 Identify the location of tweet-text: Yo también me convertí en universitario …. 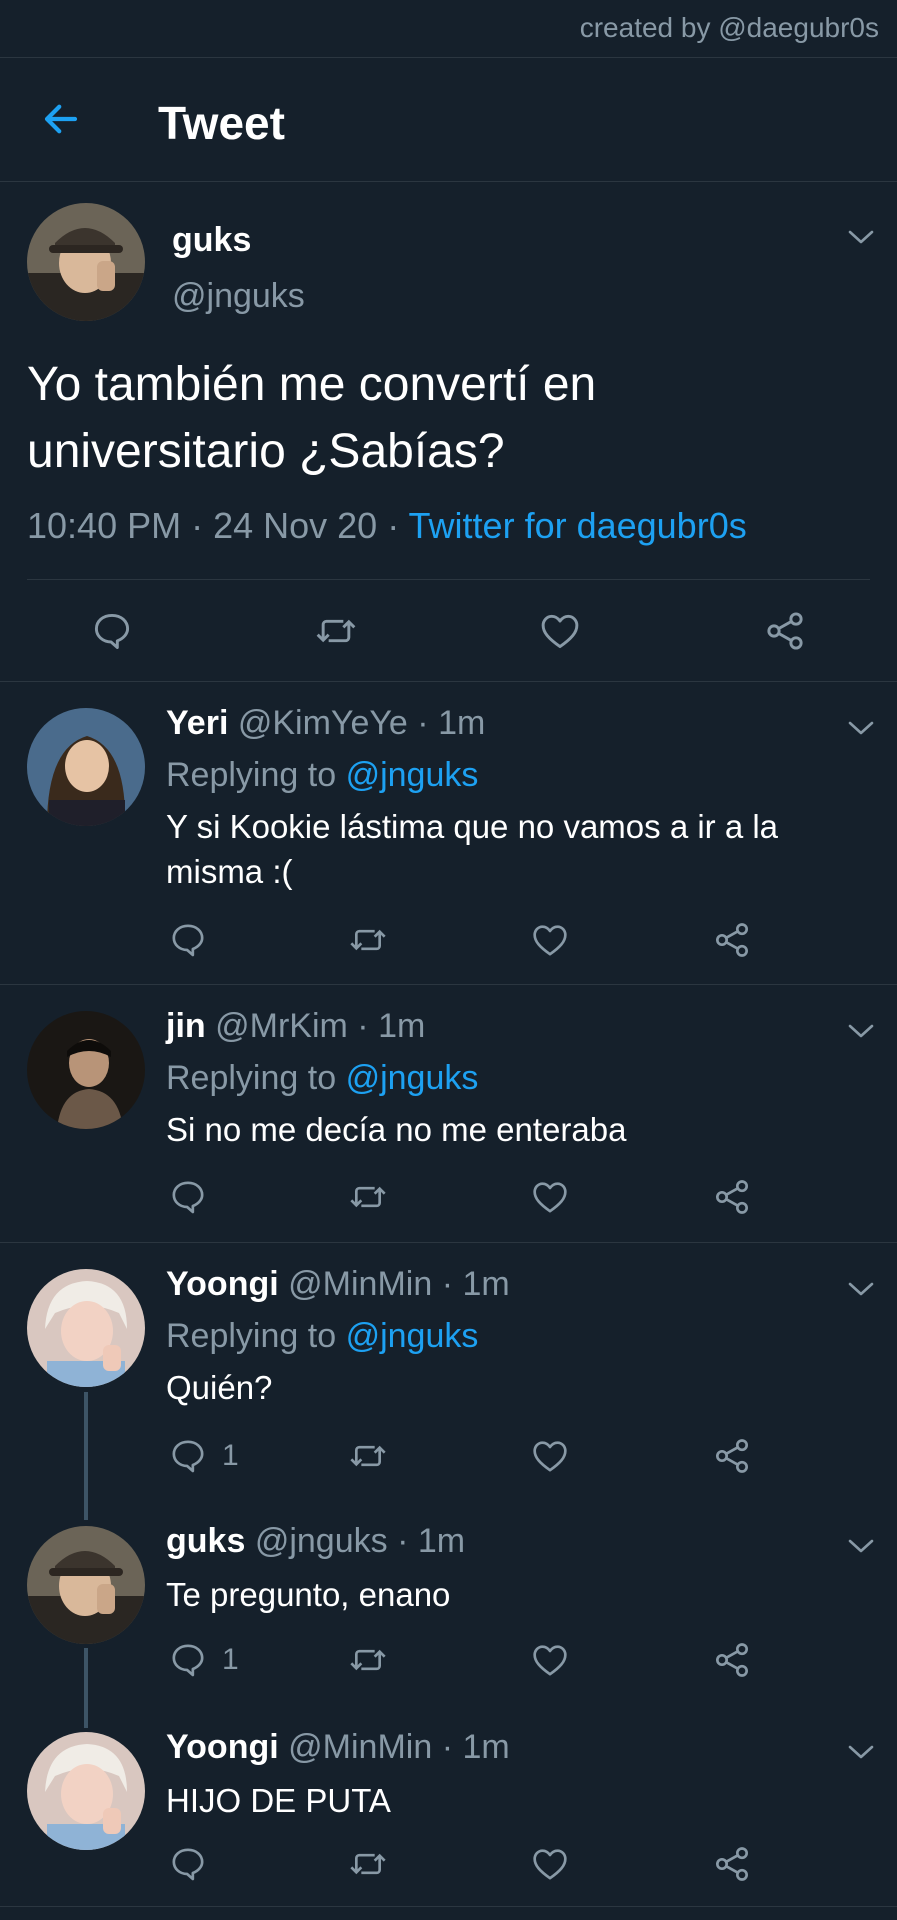
(312, 418).